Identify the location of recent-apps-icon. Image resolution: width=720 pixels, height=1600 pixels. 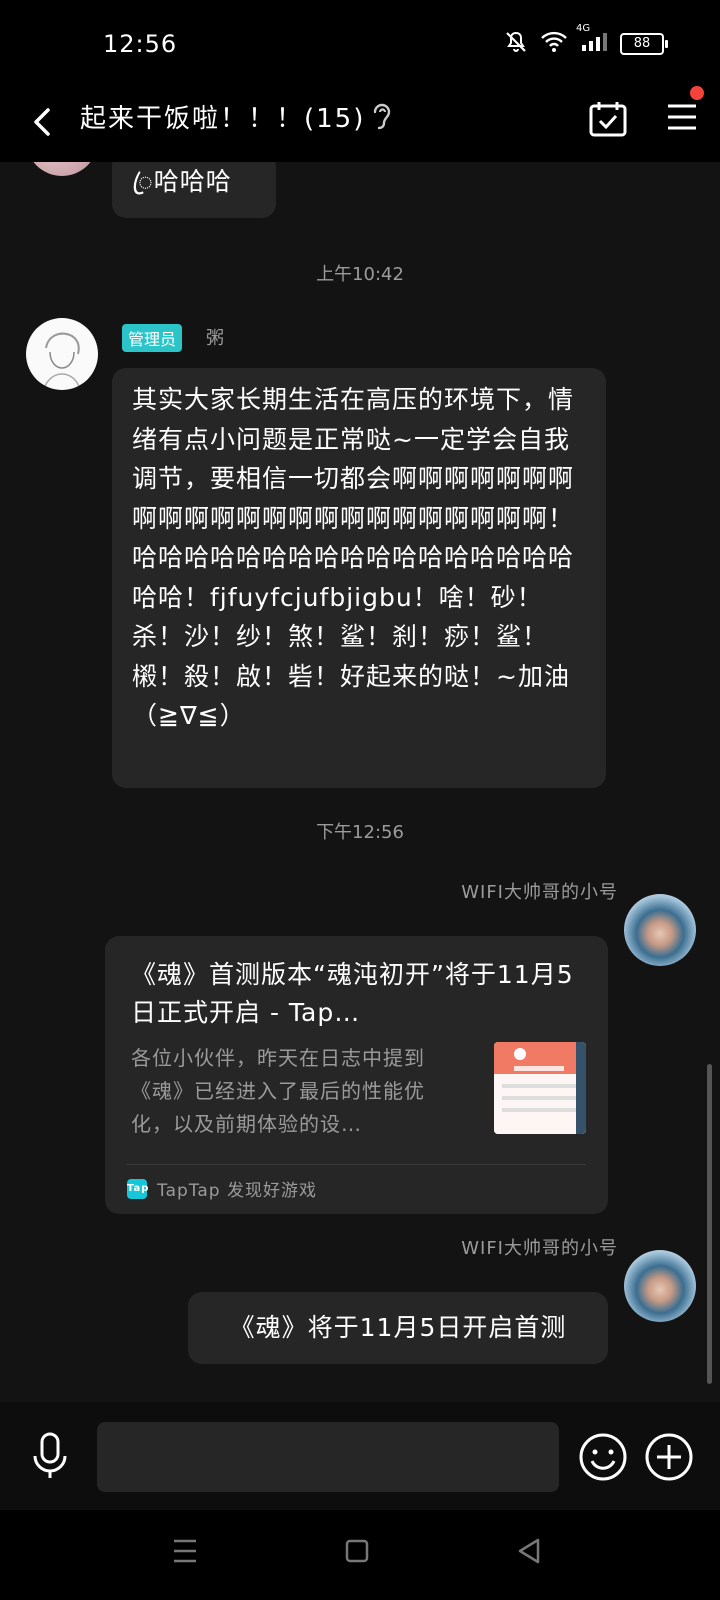
(185, 1553).